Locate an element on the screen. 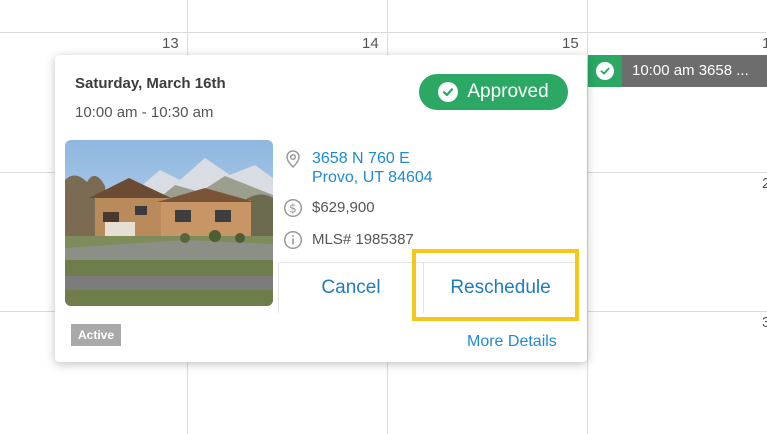 The height and width of the screenshot is (434, 767). day-number: 1 is located at coordinates (764, 43).